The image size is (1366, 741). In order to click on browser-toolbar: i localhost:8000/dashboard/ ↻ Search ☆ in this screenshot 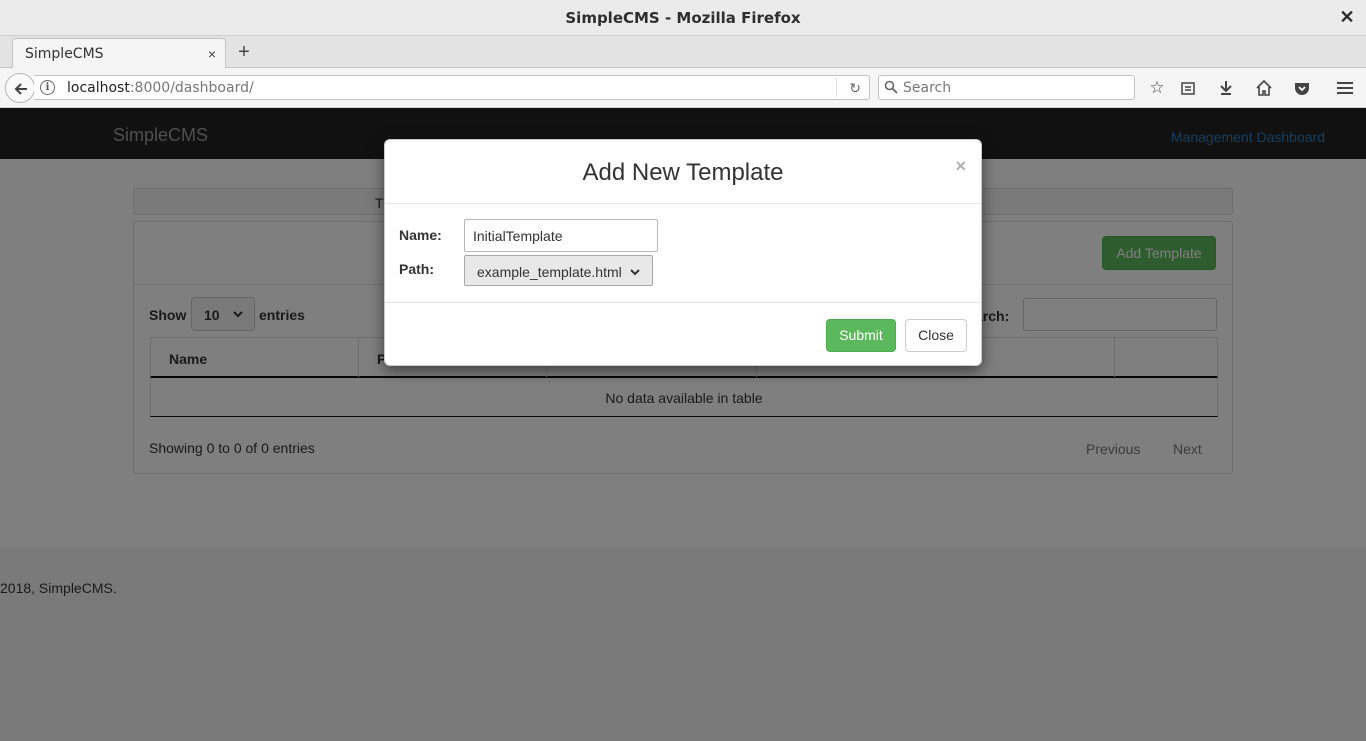, I will do `click(683, 88)`.